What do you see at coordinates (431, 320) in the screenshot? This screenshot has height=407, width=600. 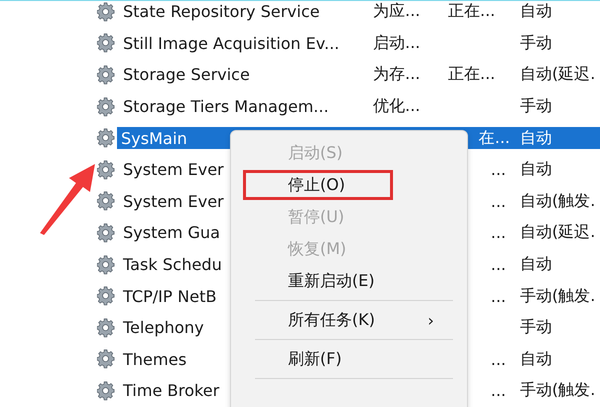 I see `submenu-arrow: ›` at bounding box center [431, 320].